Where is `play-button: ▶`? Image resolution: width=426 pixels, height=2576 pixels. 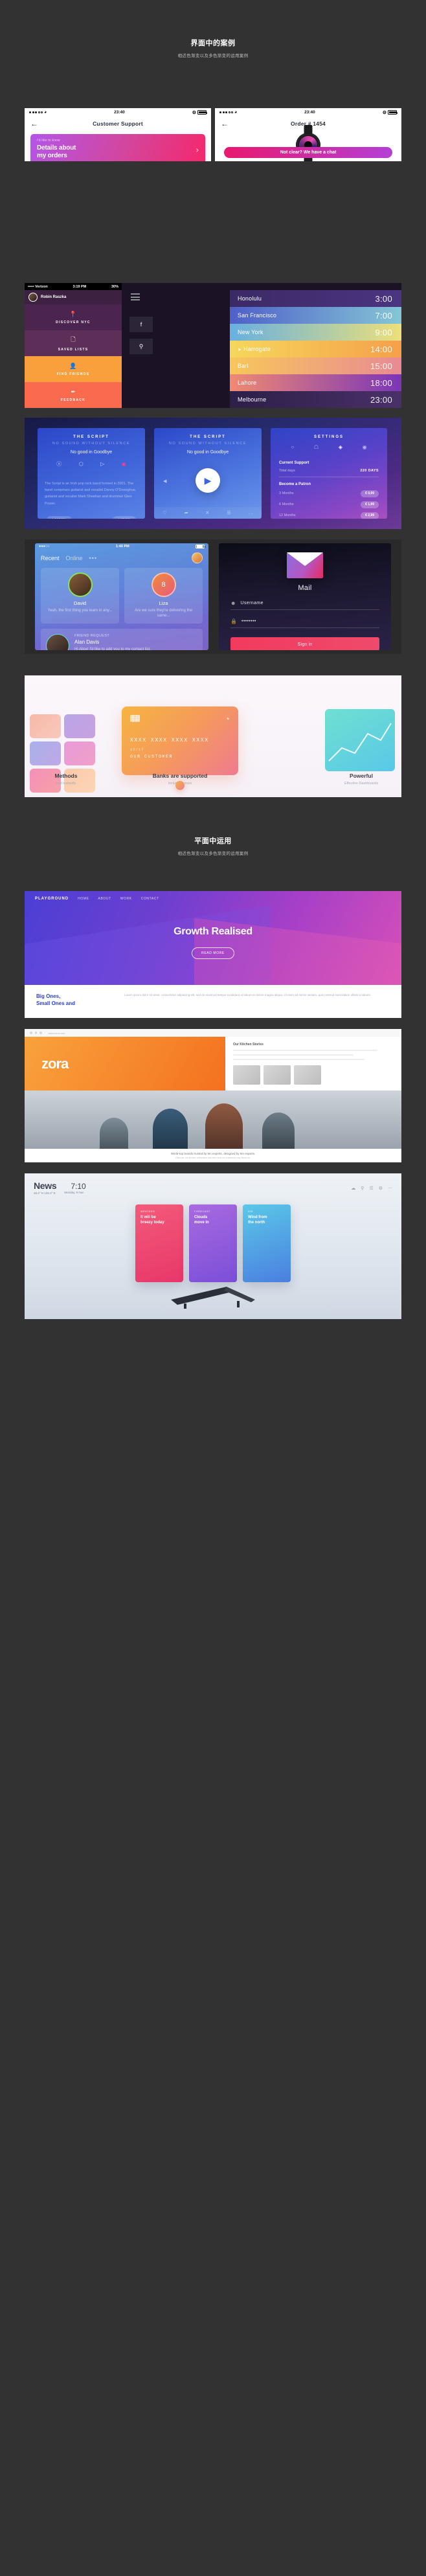
play-button: ▶ is located at coordinates (208, 481).